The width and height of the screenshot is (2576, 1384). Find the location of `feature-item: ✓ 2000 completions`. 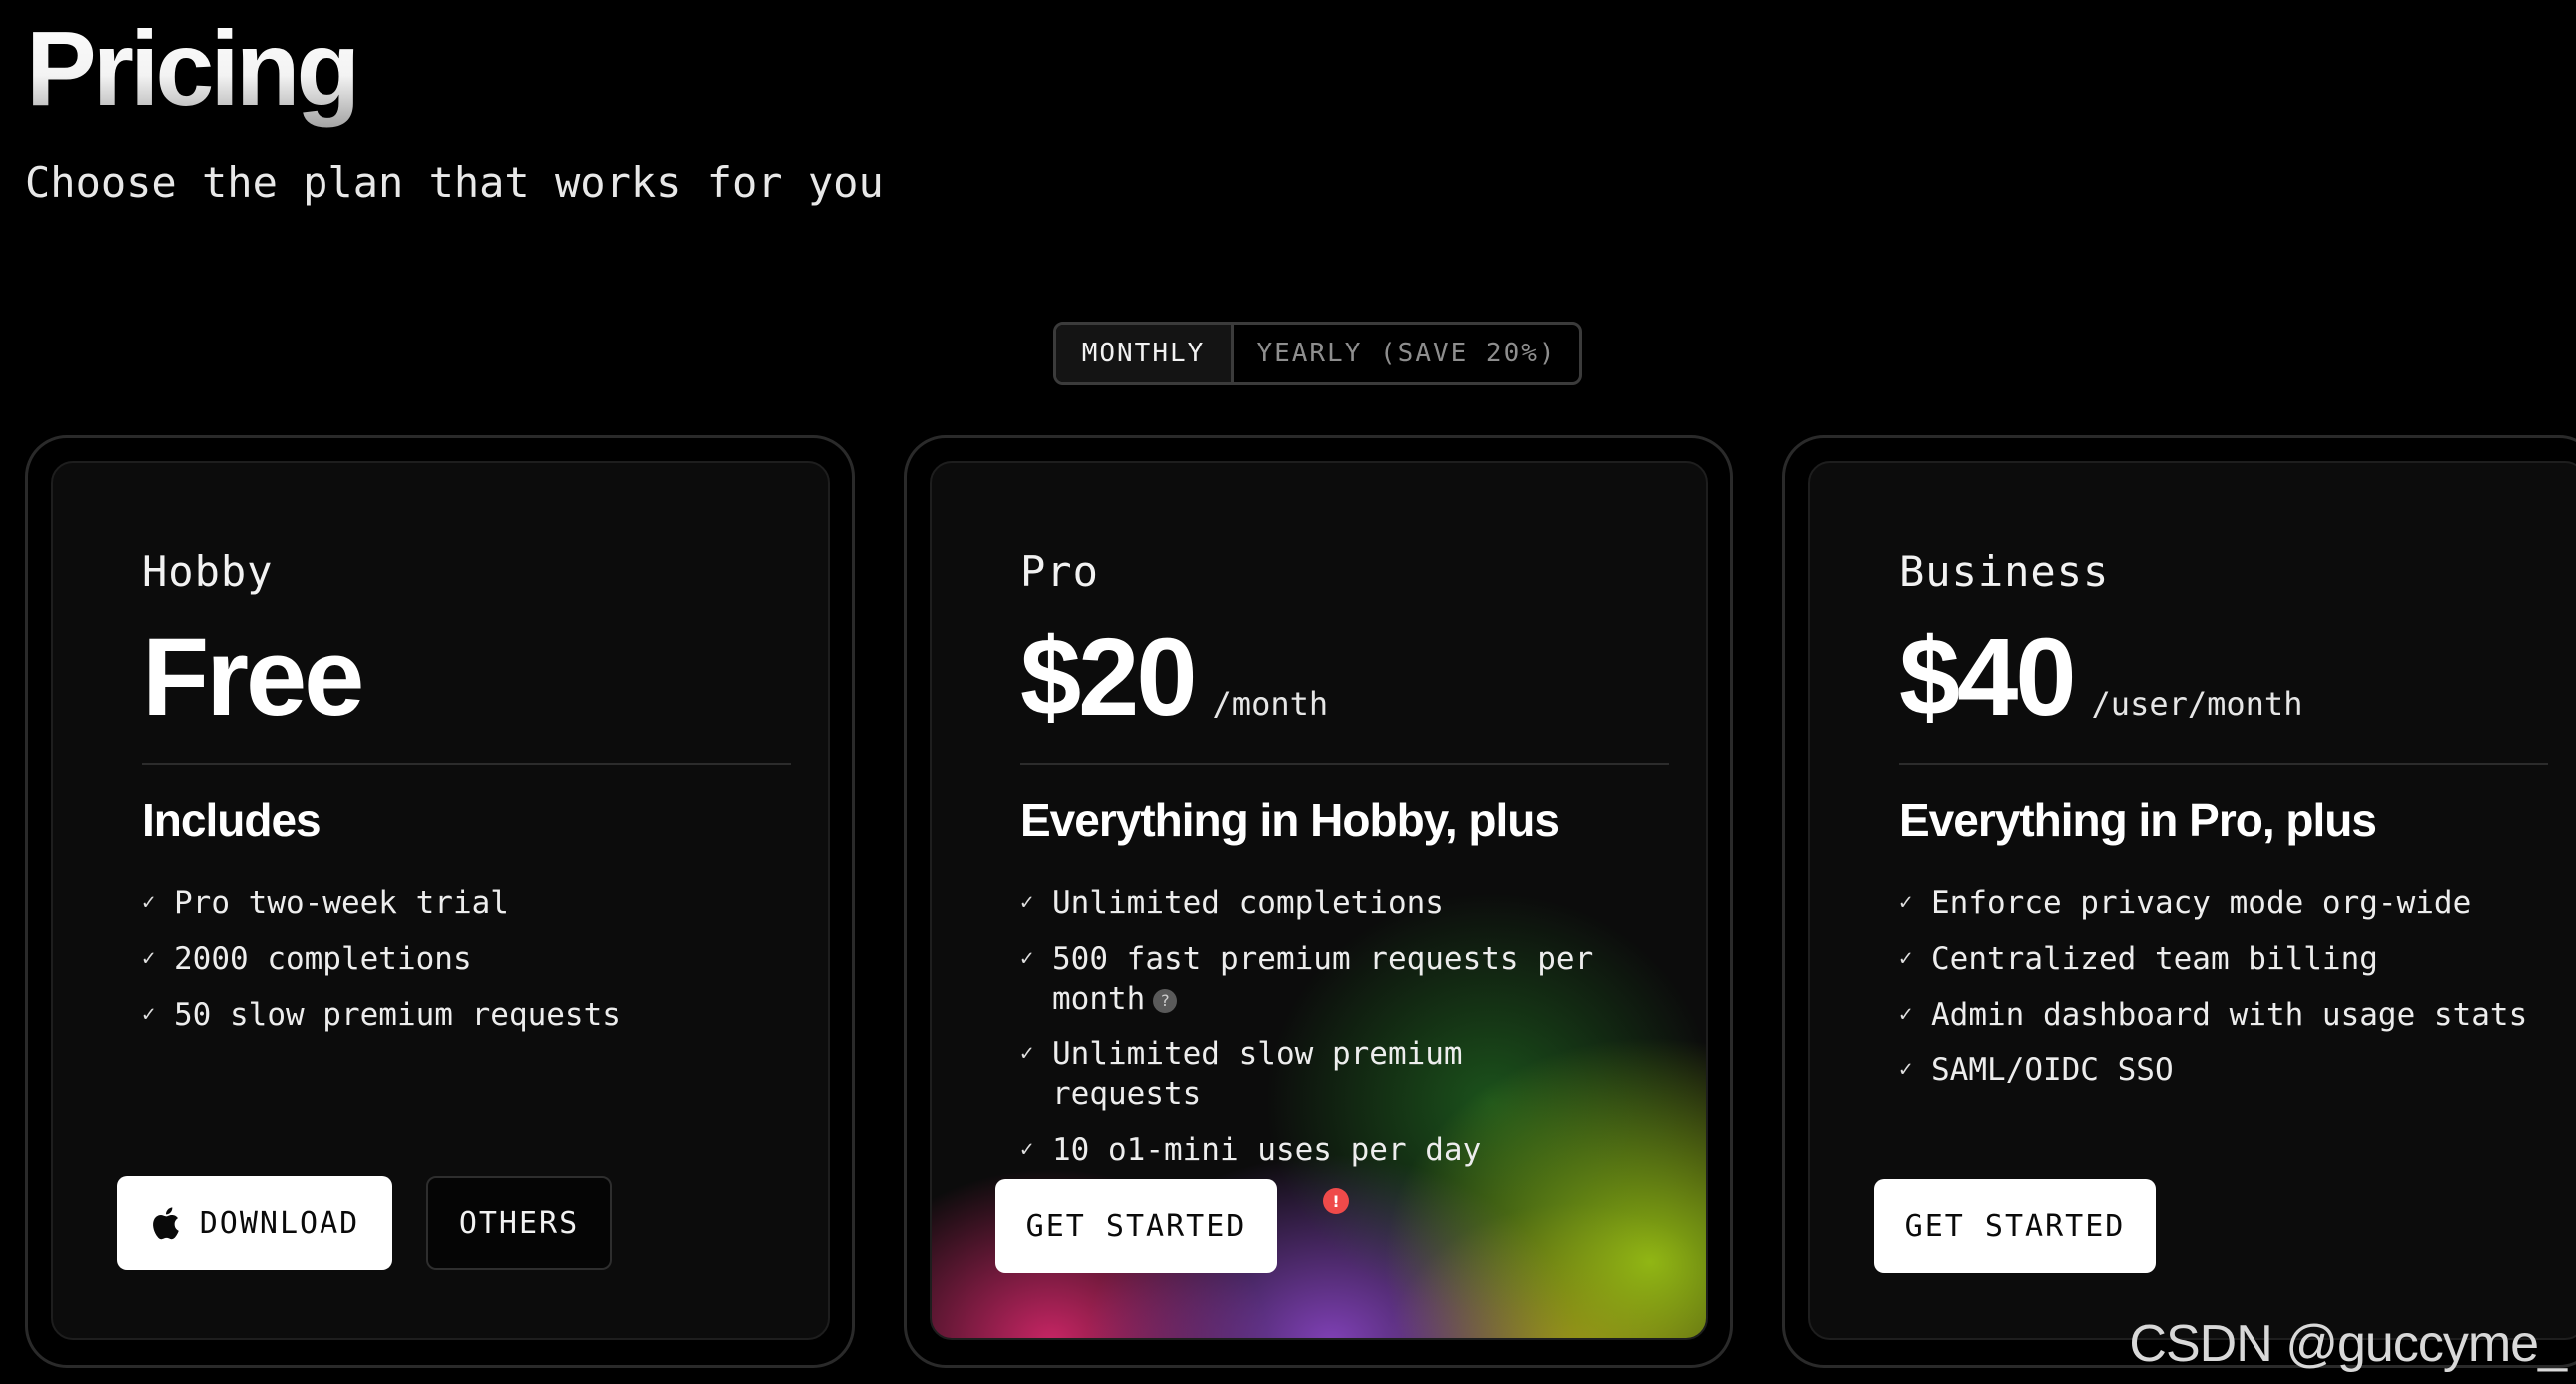

feature-item: ✓ 2000 completions is located at coordinates (471, 959).